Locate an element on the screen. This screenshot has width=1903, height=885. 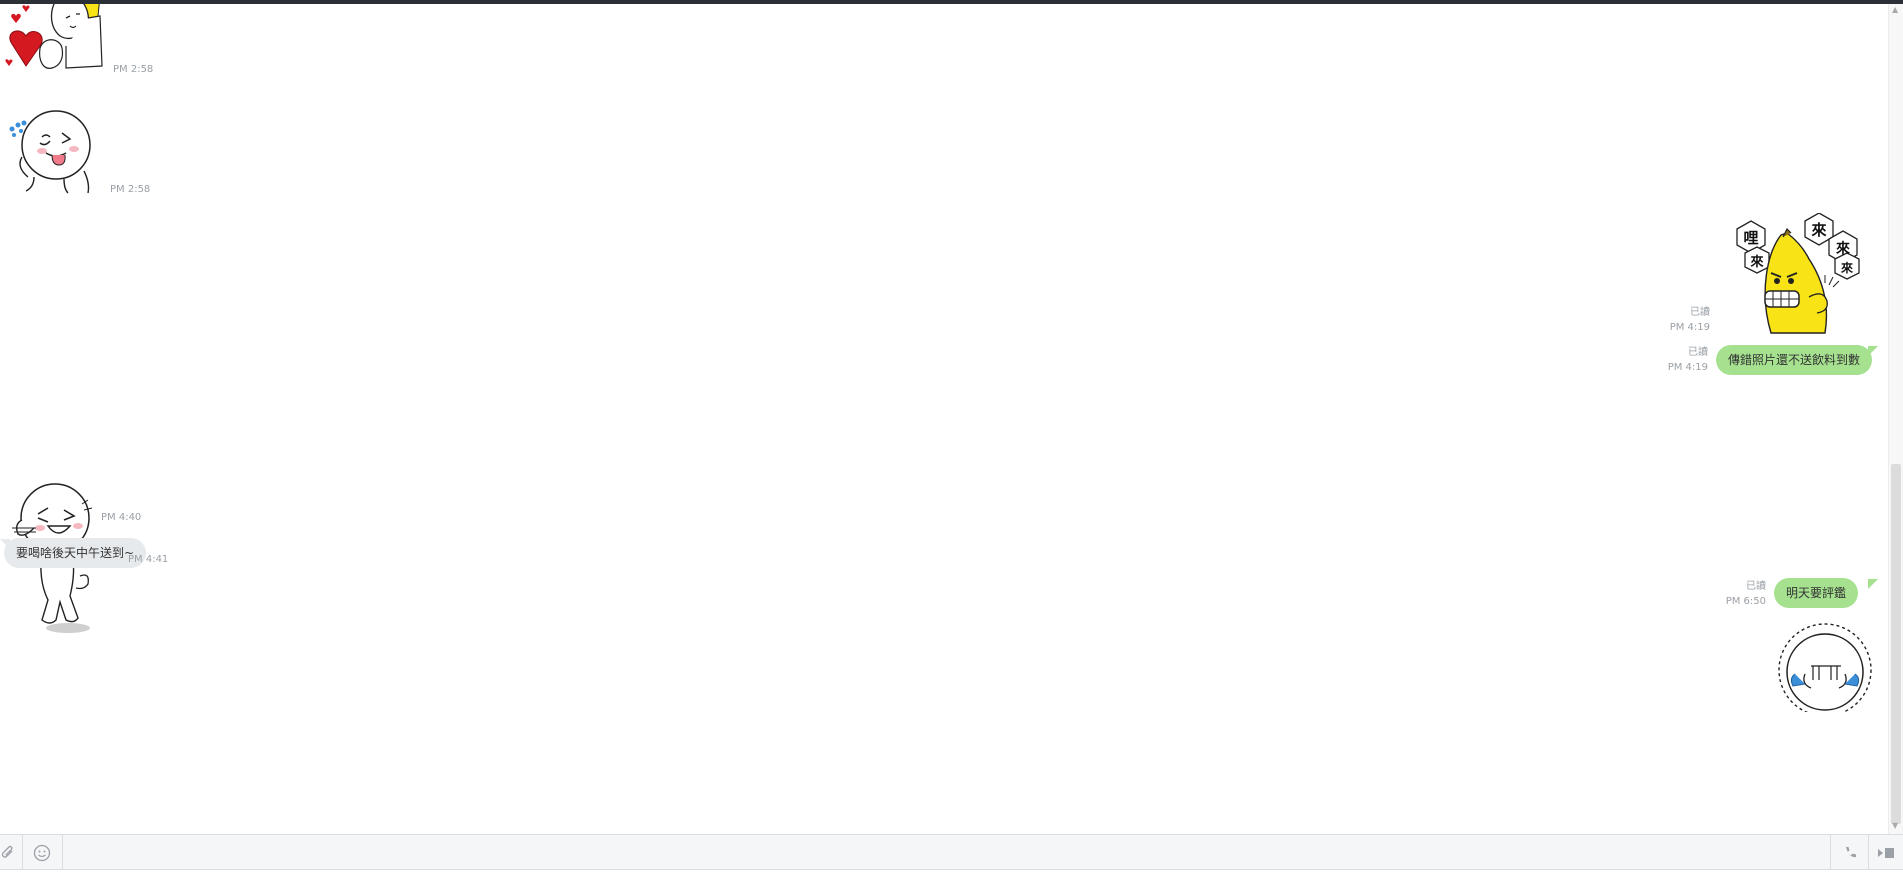
phone-icon is located at coordinates (1850, 853).